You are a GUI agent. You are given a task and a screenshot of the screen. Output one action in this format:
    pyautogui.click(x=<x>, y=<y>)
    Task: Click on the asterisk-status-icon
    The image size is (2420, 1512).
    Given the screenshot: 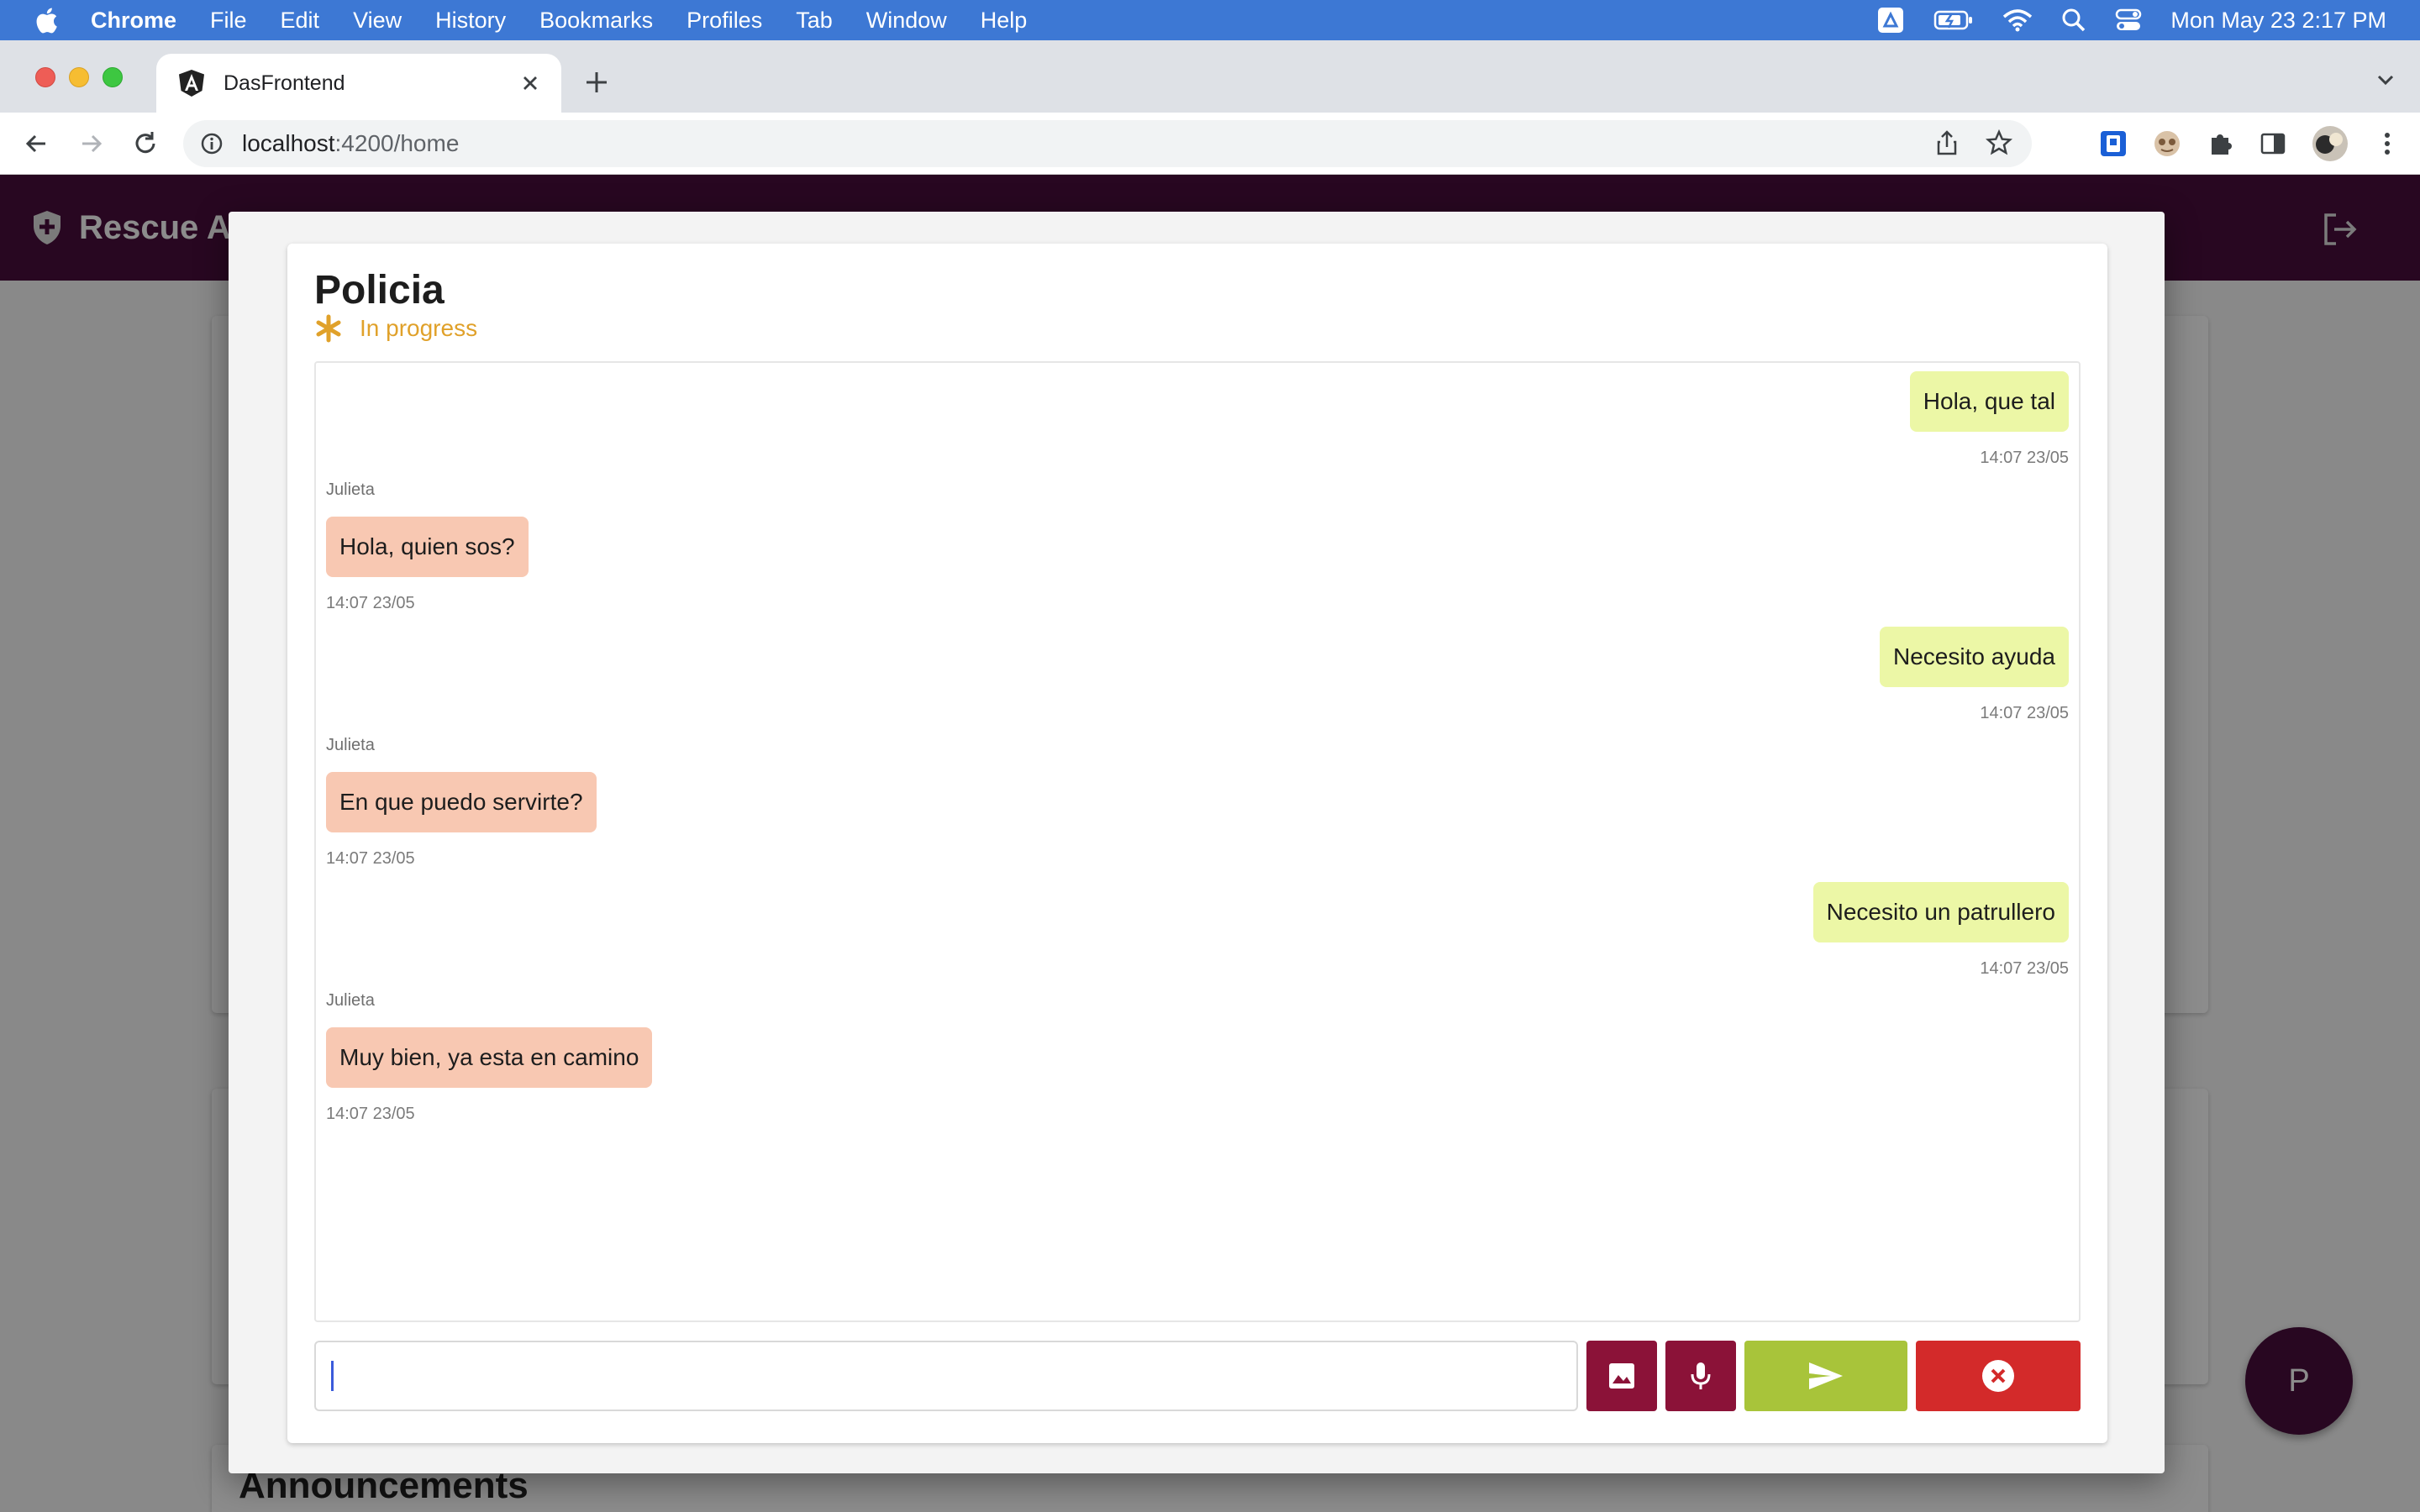 What is the action you would take?
    pyautogui.click(x=329, y=328)
    